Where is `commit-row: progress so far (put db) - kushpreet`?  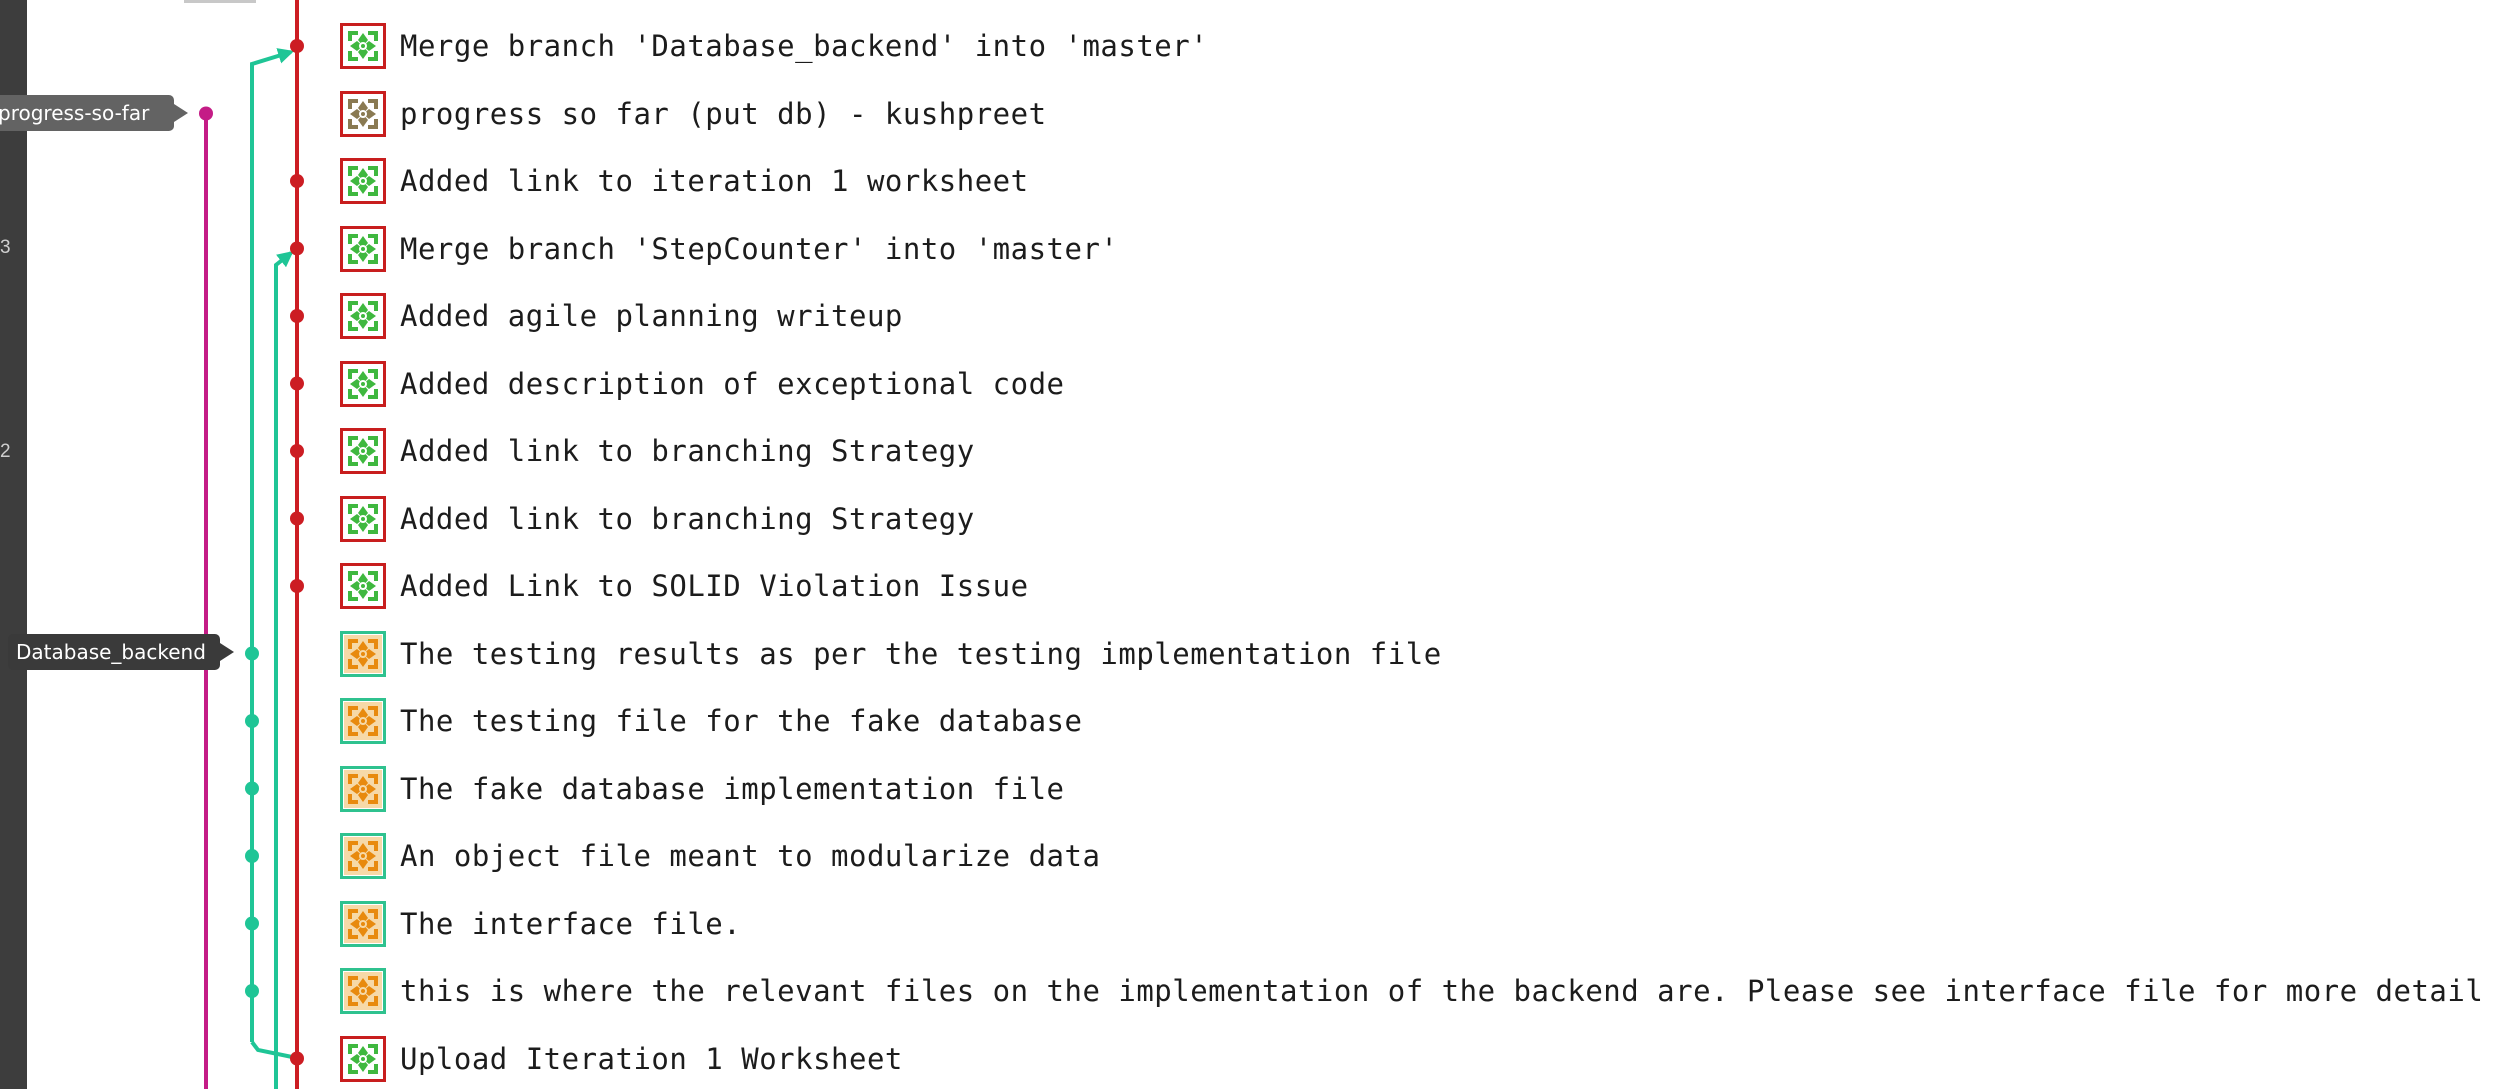
commit-row: progress so far (put db) - kushpreet is located at coordinates (693, 114).